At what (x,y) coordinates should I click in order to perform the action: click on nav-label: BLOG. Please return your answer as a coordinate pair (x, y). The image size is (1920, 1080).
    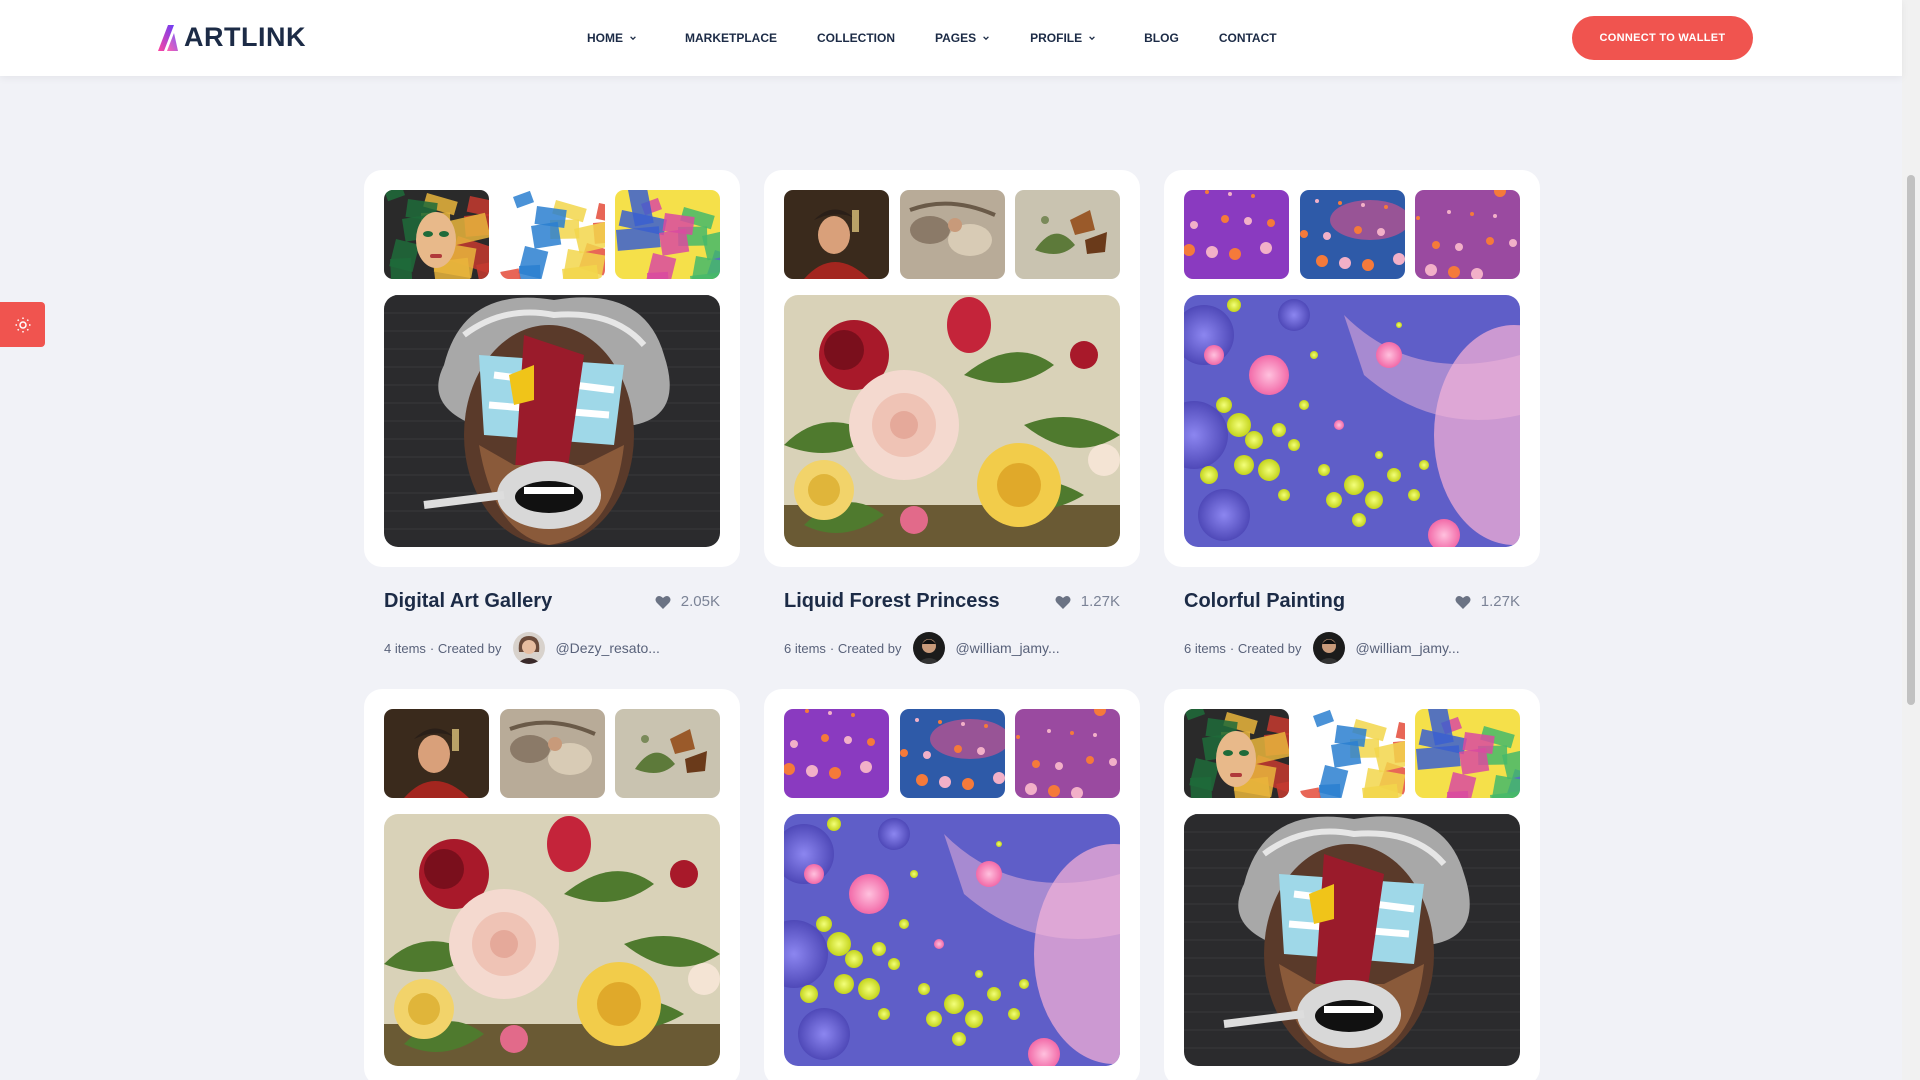
    Looking at the image, I should click on (1161, 38).